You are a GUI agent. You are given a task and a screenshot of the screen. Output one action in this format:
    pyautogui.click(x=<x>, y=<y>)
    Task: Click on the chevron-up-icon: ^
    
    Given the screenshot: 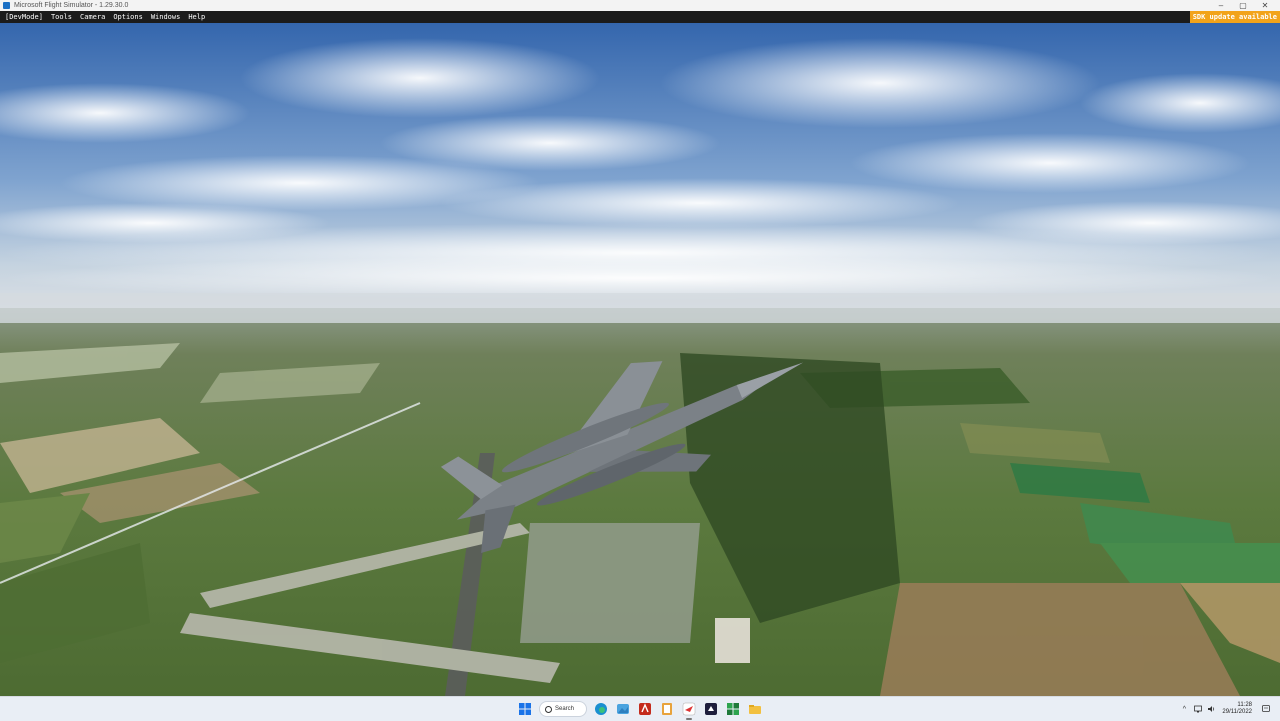 What is the action you would take?
    pyautogui.click(x=1184, y=709)
    